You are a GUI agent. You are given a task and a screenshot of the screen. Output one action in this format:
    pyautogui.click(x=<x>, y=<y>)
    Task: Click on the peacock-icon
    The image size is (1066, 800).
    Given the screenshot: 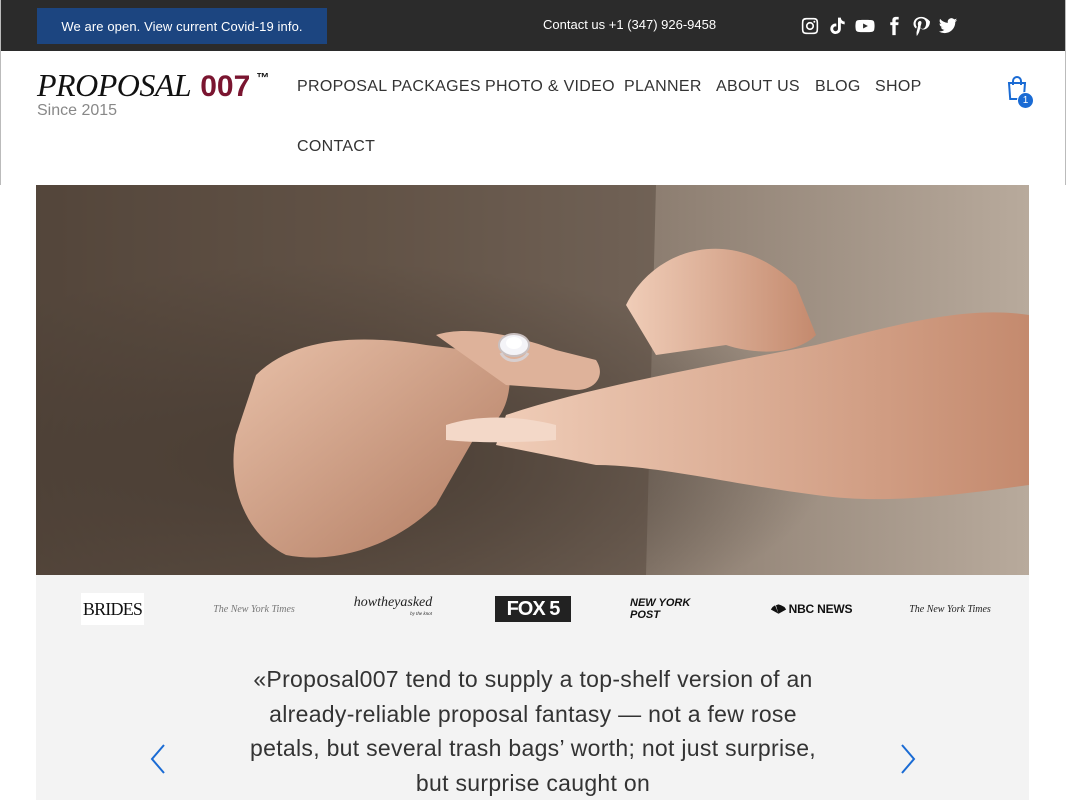 What is the action you would take?
    pyautogui.click(x=778, y=608)
    